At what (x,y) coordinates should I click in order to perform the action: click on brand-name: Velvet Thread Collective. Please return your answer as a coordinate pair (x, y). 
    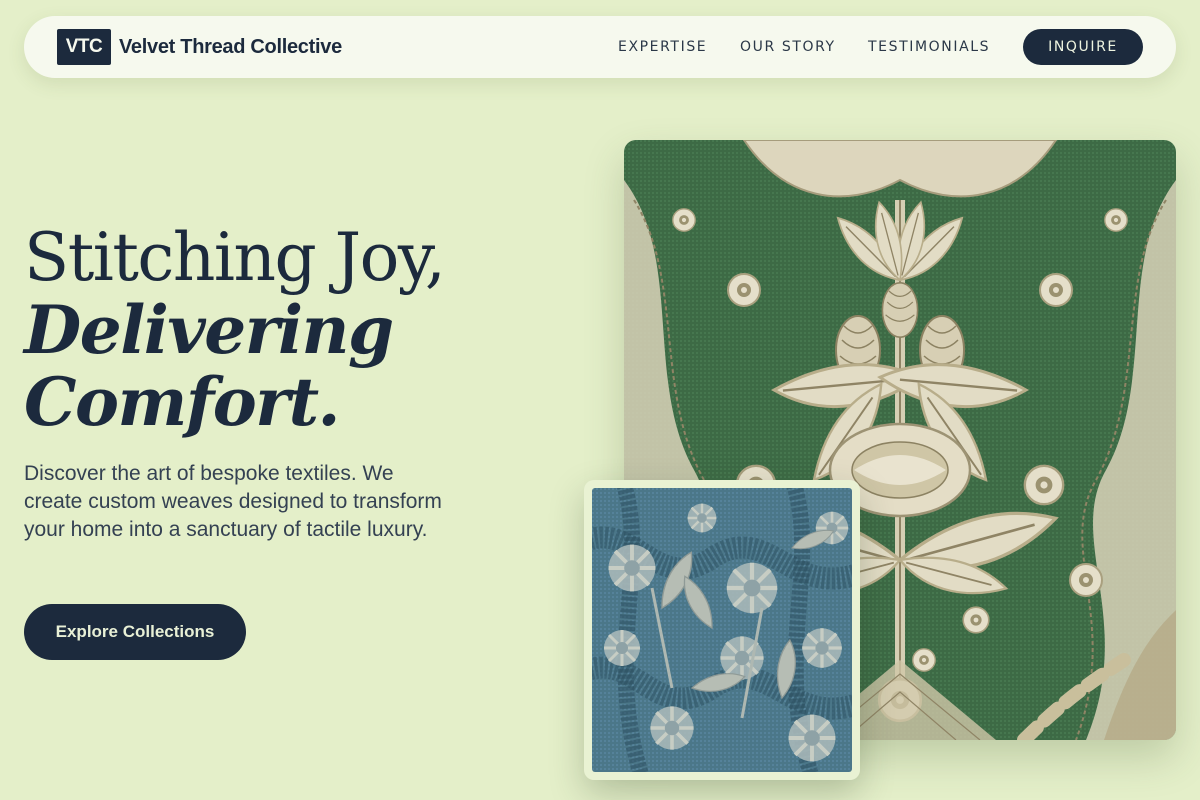
    Looking at the image, I should click on (230, 47).